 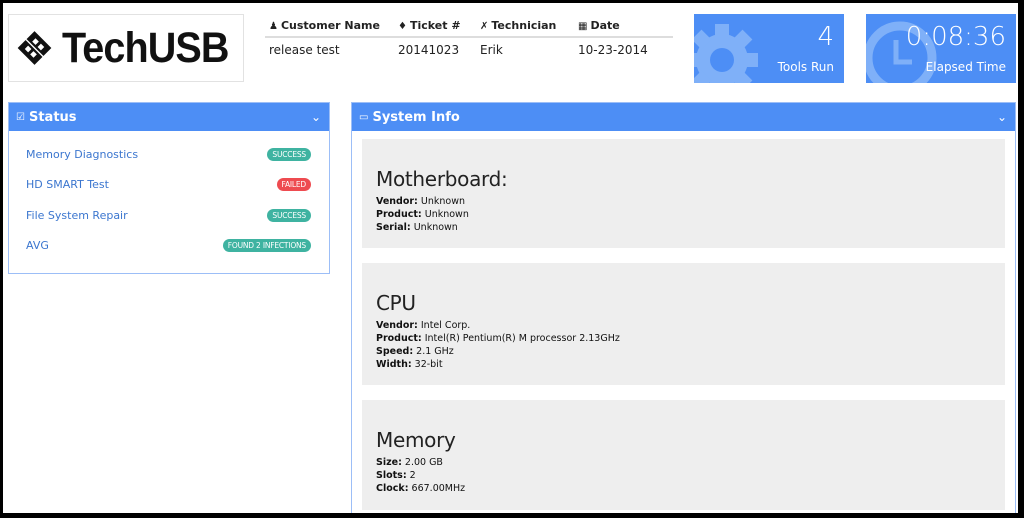 I want to click on status-panel-title: Status, so click(x=52, y=117).